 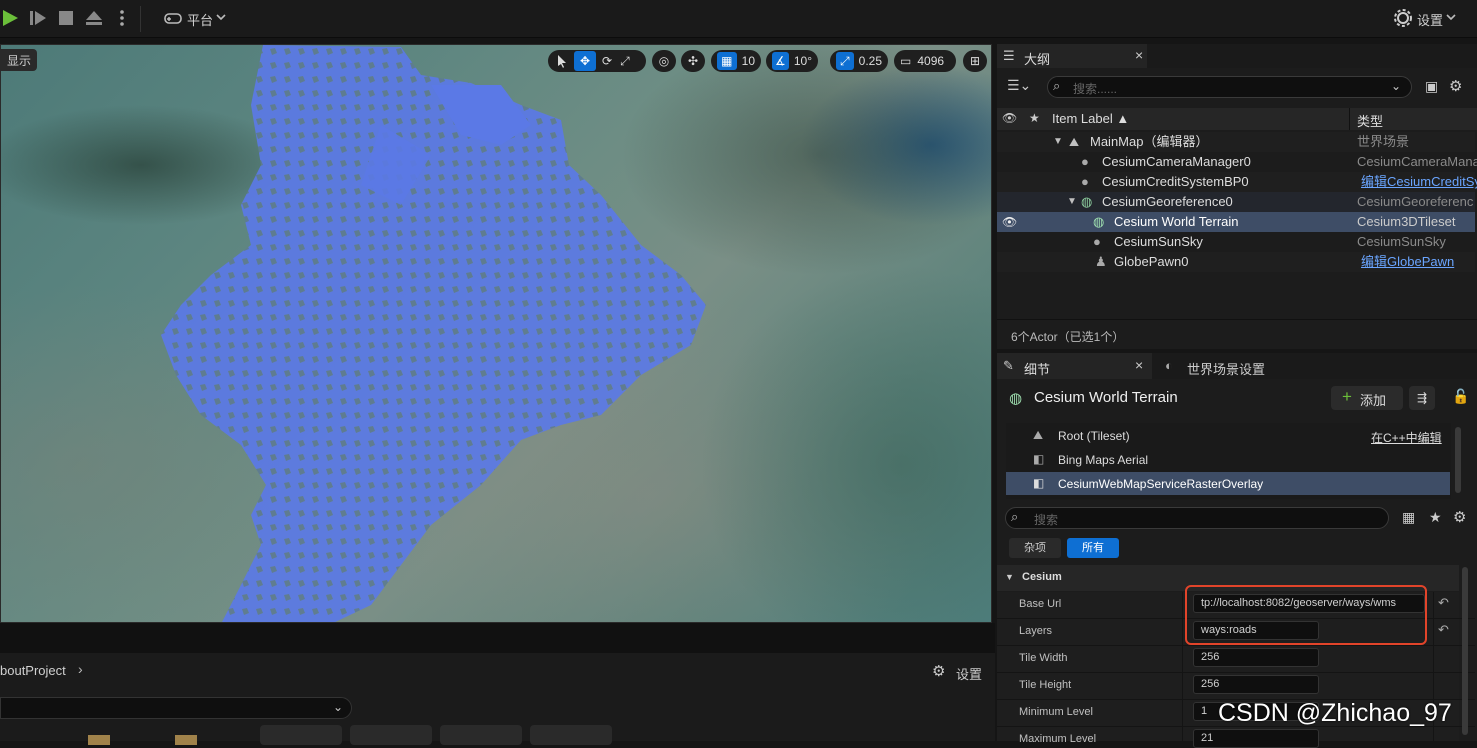 I want to click on rotation-snap-button: ∡ 10°, so click(x=792, y=61).